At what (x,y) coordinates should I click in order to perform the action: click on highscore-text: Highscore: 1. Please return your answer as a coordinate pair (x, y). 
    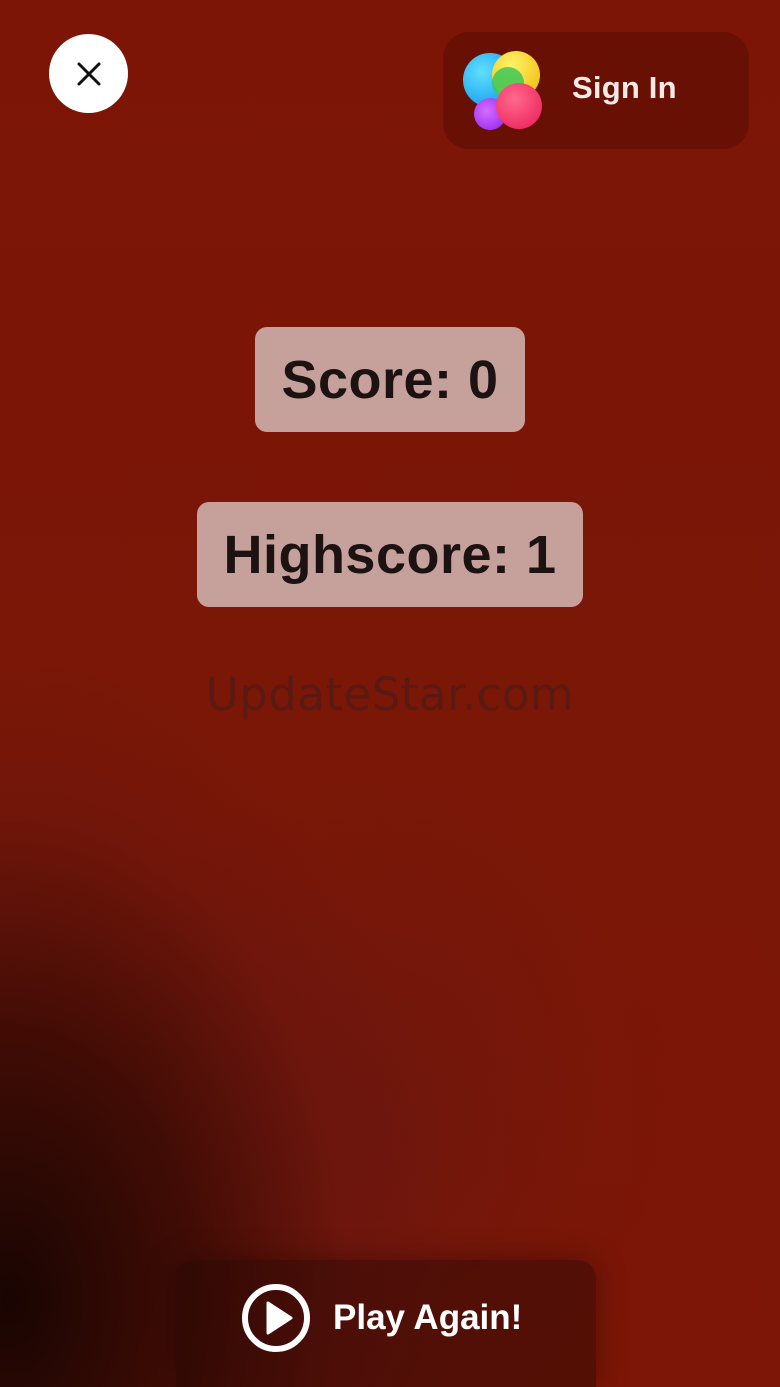
    Looking at the image, I should click on (390, 554).